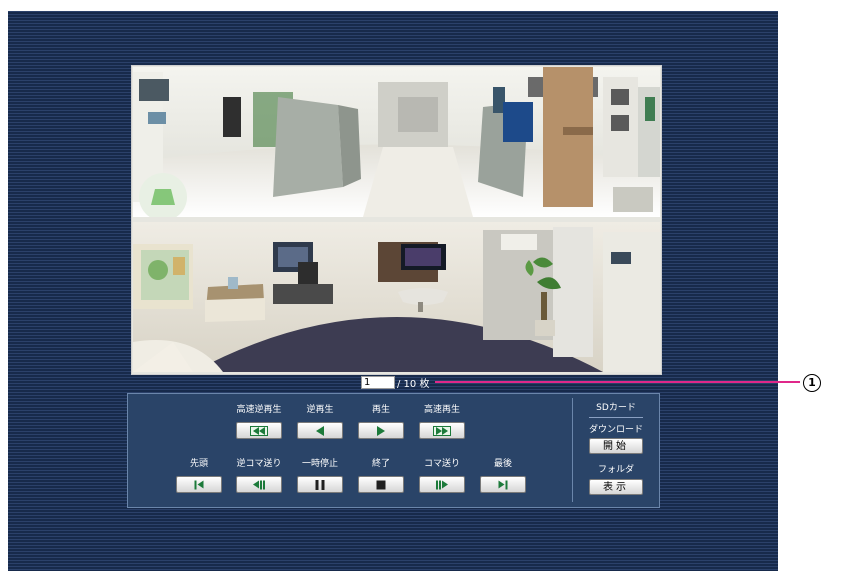 The height and width of the screenshot is (573, 847). I want to click on skip-to-last-control: 最後, so click(503, 475).